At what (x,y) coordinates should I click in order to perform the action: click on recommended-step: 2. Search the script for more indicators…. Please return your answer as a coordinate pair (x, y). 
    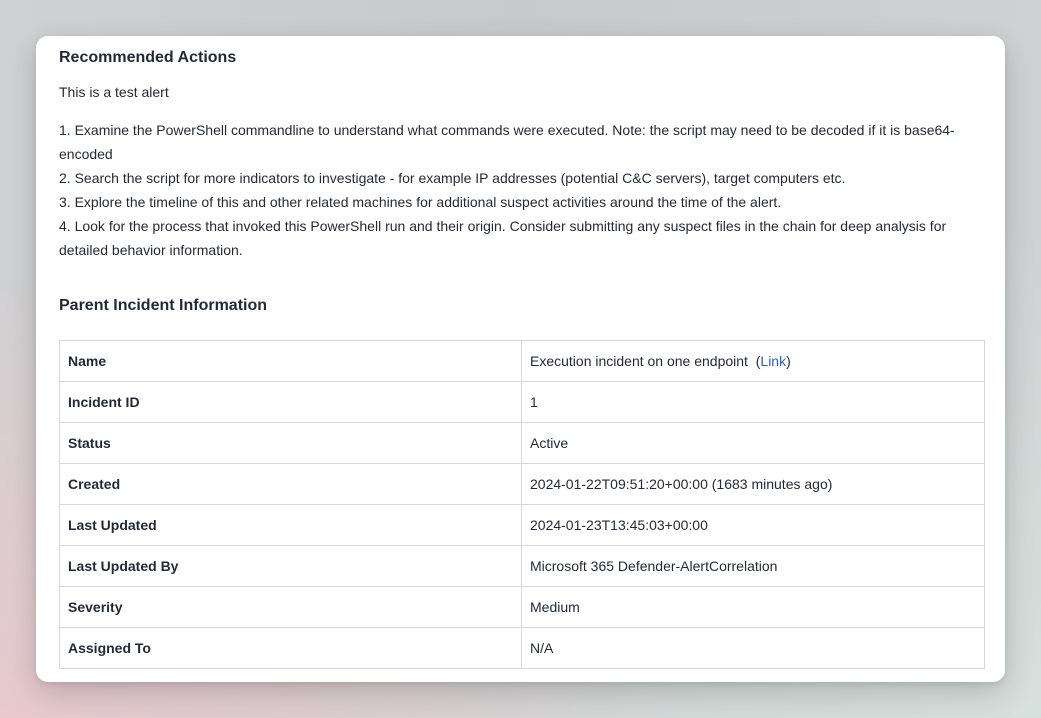
    Looking at the image, I should click on (452, 178).